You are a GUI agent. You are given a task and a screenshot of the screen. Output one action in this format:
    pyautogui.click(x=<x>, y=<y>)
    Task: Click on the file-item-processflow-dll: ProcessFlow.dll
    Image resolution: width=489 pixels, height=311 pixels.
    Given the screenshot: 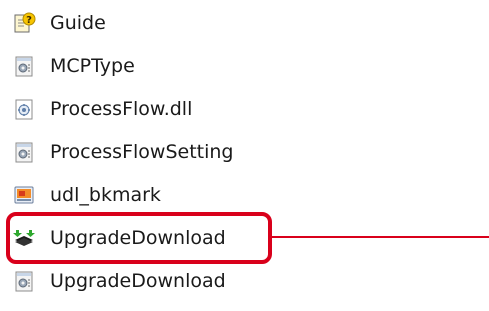 What is the action you would take?
    pyautogui.click(x=102, y=109)
    